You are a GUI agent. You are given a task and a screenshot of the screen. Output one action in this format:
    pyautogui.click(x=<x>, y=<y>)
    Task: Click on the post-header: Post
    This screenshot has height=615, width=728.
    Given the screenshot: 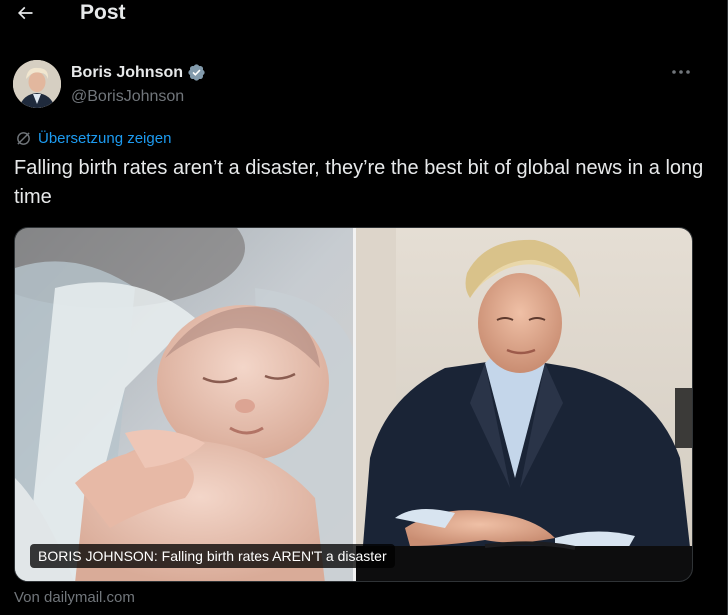 What is the action you would take?
    pyautogui.click(x=363, y=14)
    